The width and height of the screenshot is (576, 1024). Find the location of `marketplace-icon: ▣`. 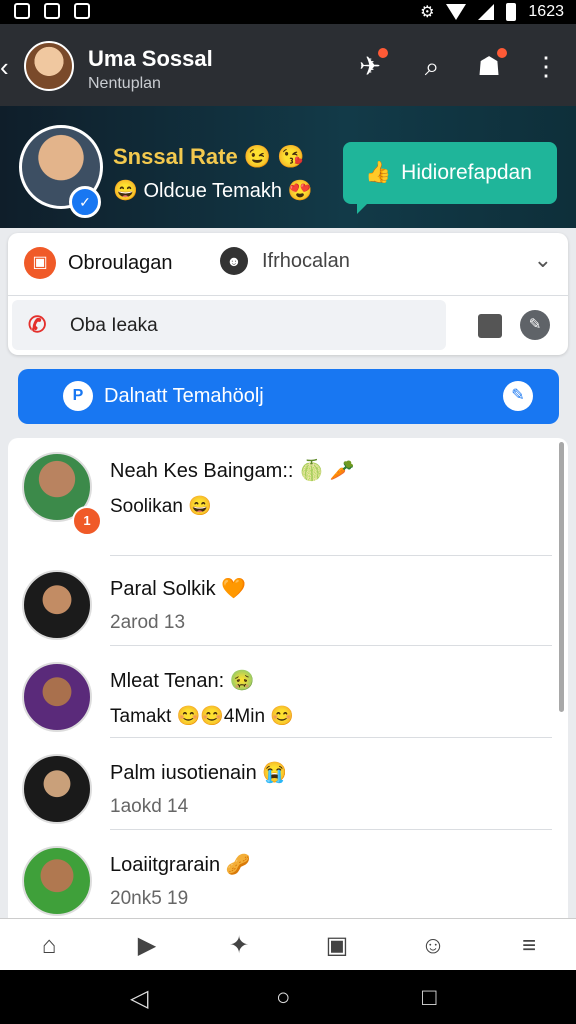

marketplace-icon: ▣ is located at coordinates (337, 946).